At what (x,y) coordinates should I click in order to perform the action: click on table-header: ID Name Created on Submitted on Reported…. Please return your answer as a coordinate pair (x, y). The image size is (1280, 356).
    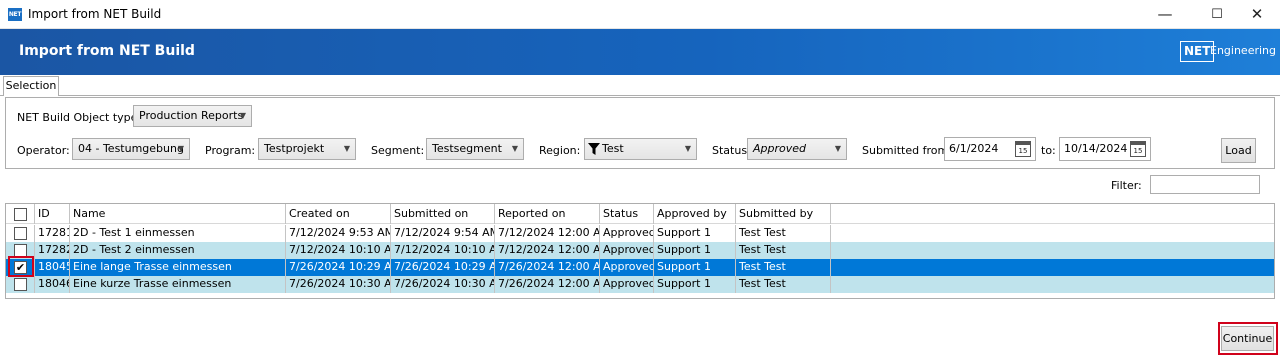
    Looking at the image, I should click on (640, 214).